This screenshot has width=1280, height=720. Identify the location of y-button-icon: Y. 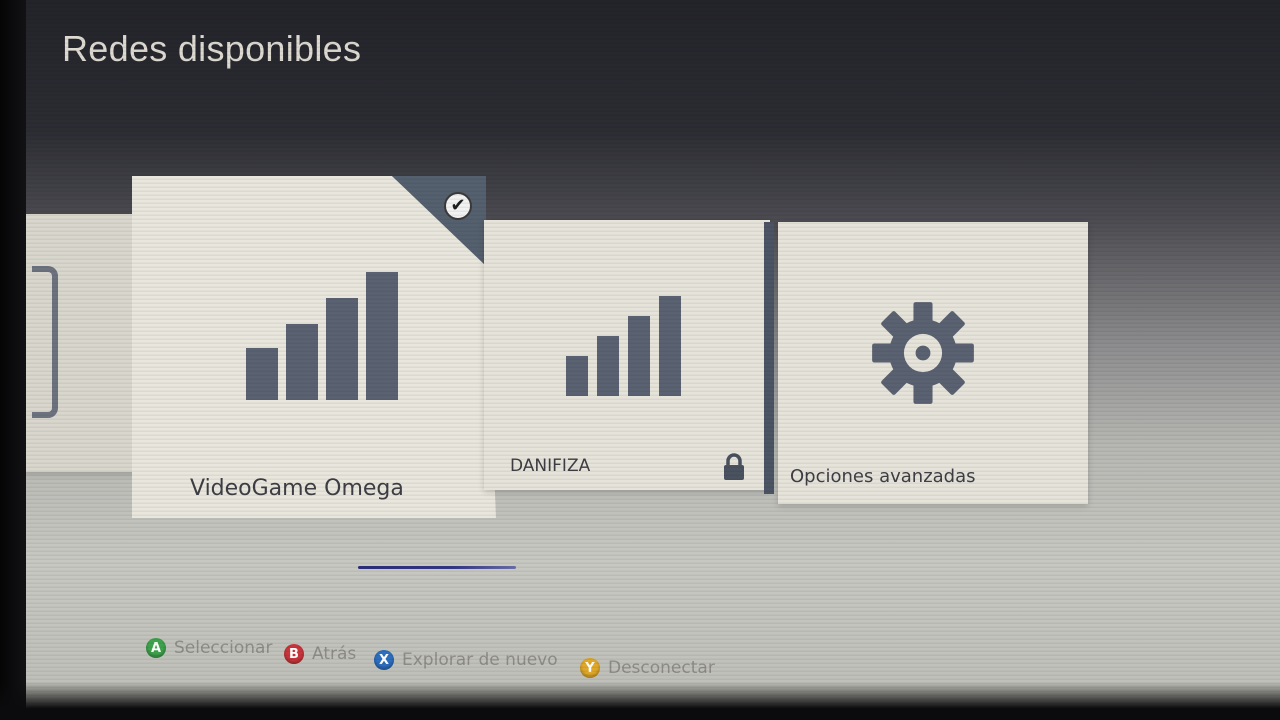
(590, 668).